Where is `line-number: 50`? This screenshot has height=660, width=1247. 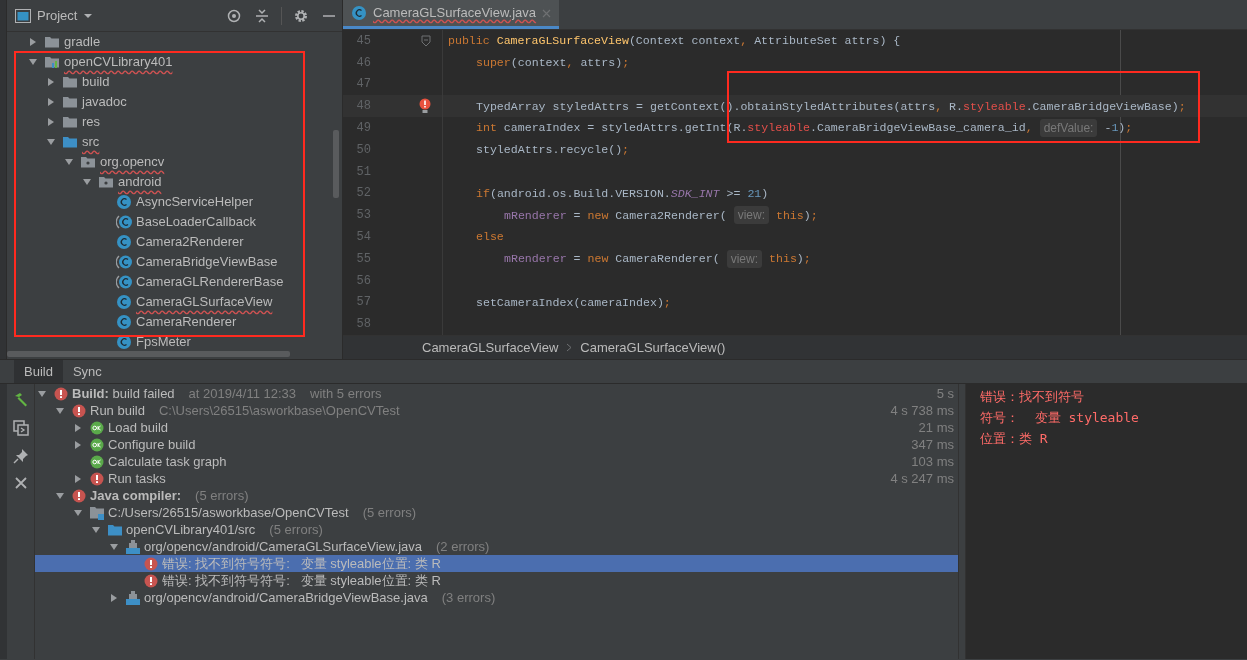
line-number: 50 is located at coordinates (363, 150).